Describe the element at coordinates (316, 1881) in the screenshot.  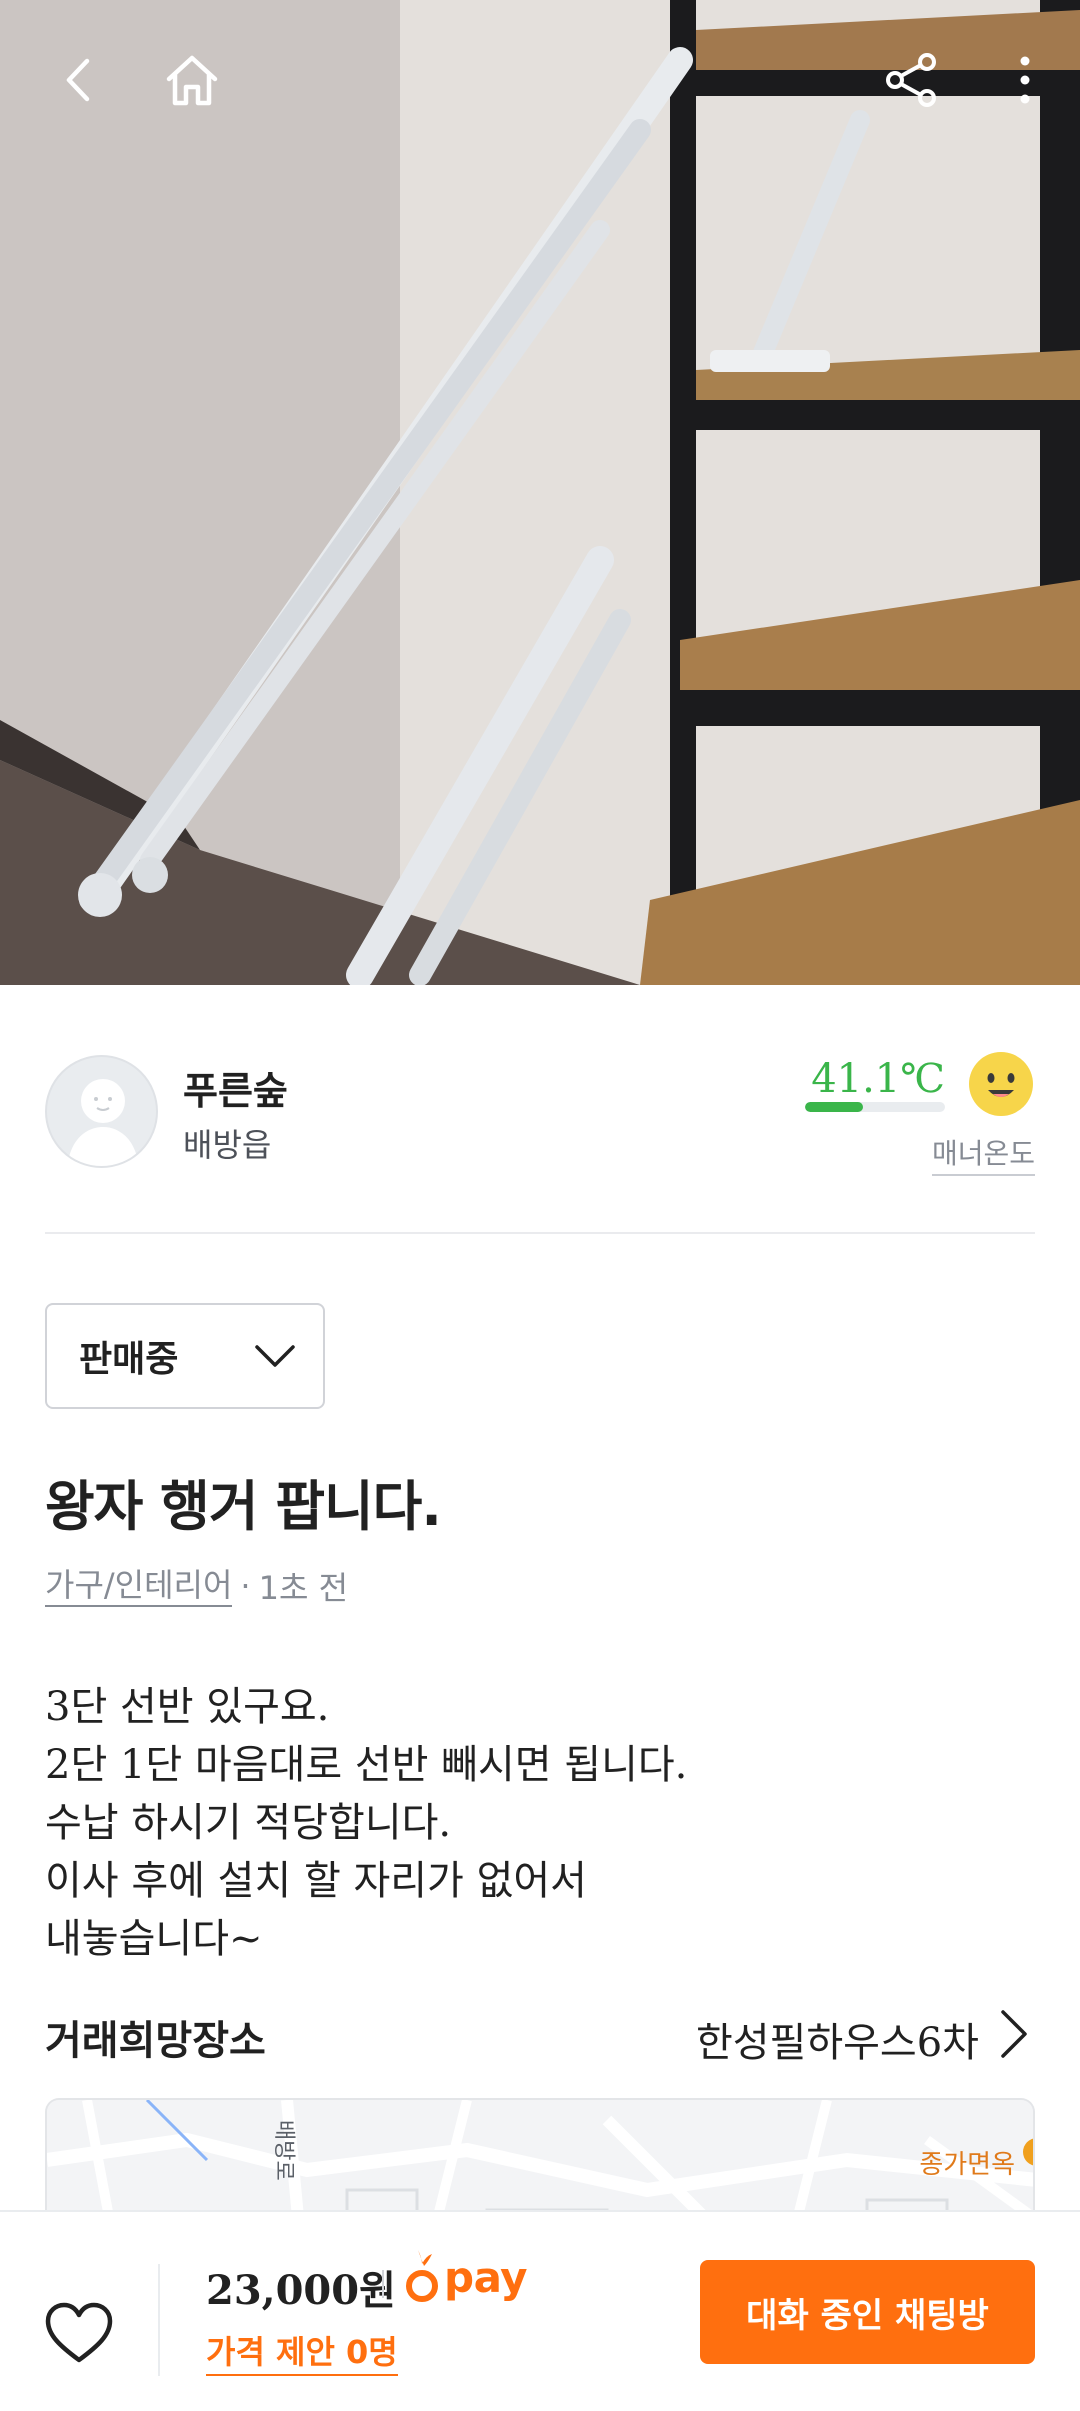
I see `description-line: 이사 후에 설치 할 자리가 없어서` at that location.